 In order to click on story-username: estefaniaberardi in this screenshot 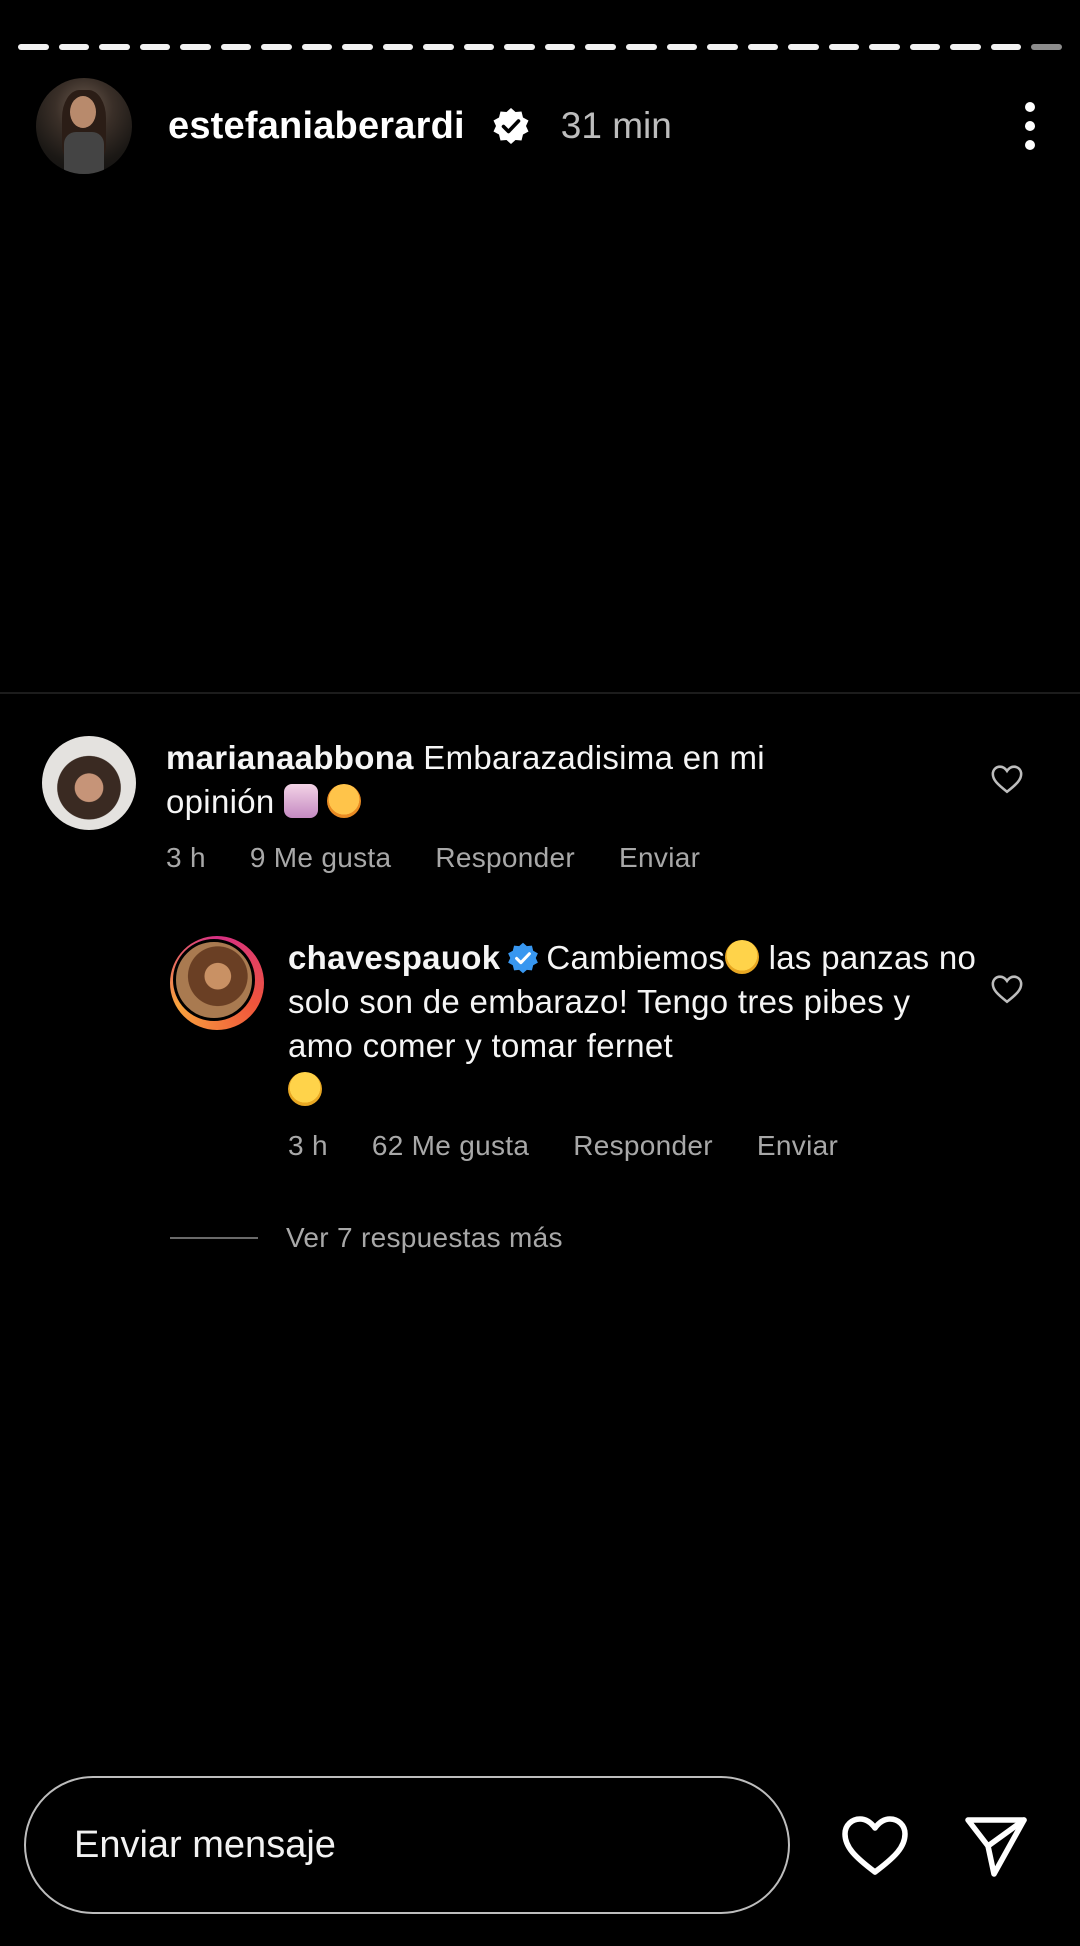, I will do `click(316, 126)`.